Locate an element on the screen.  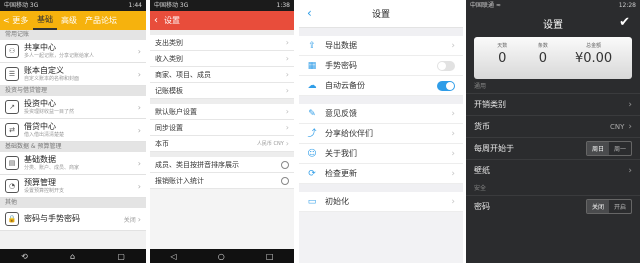
list-item-loan: ⇄ 借贷中心 借入借出清清楚楚 › is located at coordinates (73, 130).